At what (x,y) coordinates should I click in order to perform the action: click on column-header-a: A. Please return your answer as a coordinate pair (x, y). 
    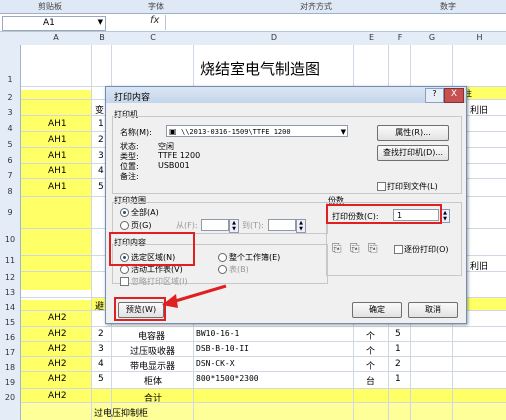
    Looking at the image, I should click on (56, 37).